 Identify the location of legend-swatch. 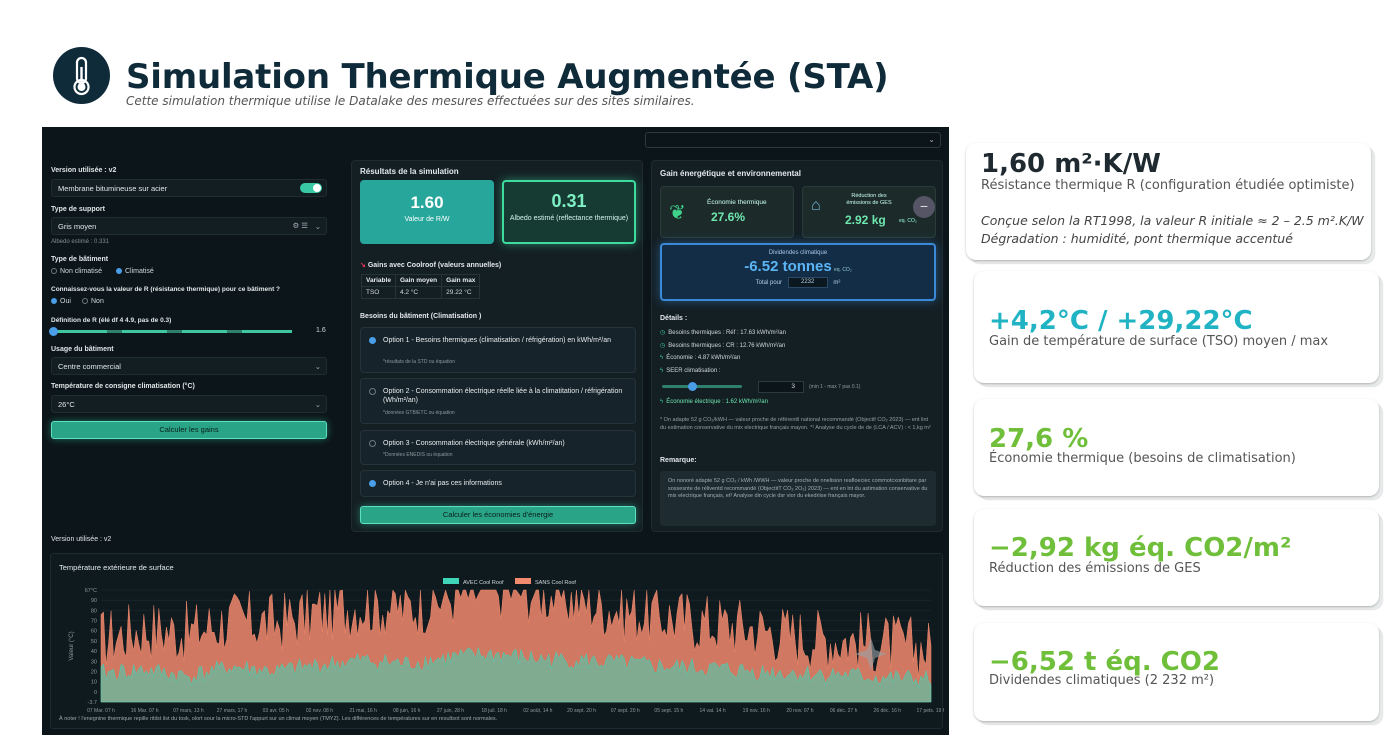
(523, 581).